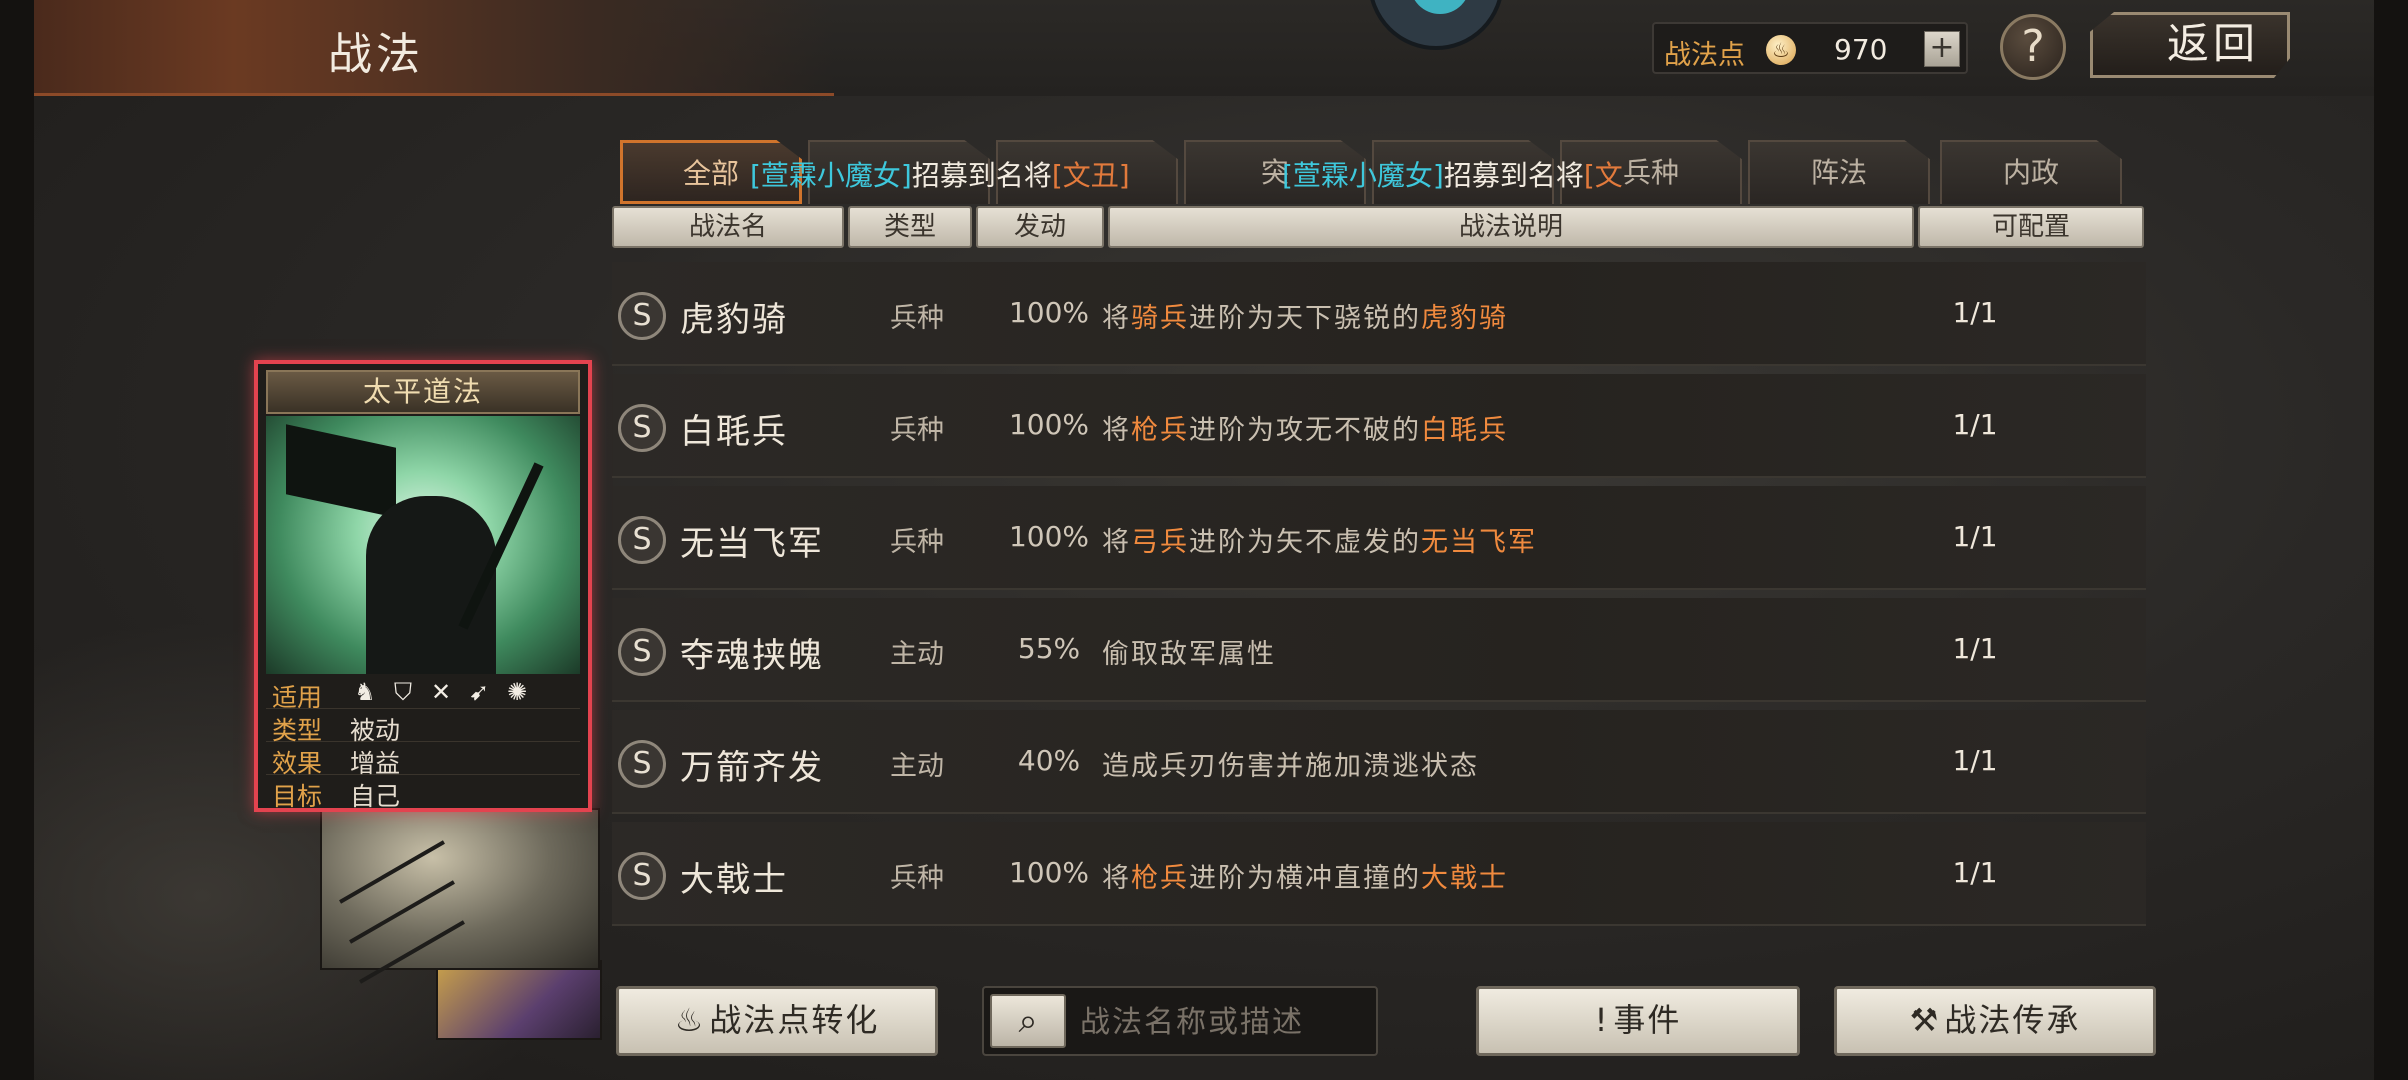 The image size is (2408, 1080). What do you see at coordinates (1479, 542) in the screenshot?
I see `desc-highlight: 无当飞军` at bounding box center [1479, 542].